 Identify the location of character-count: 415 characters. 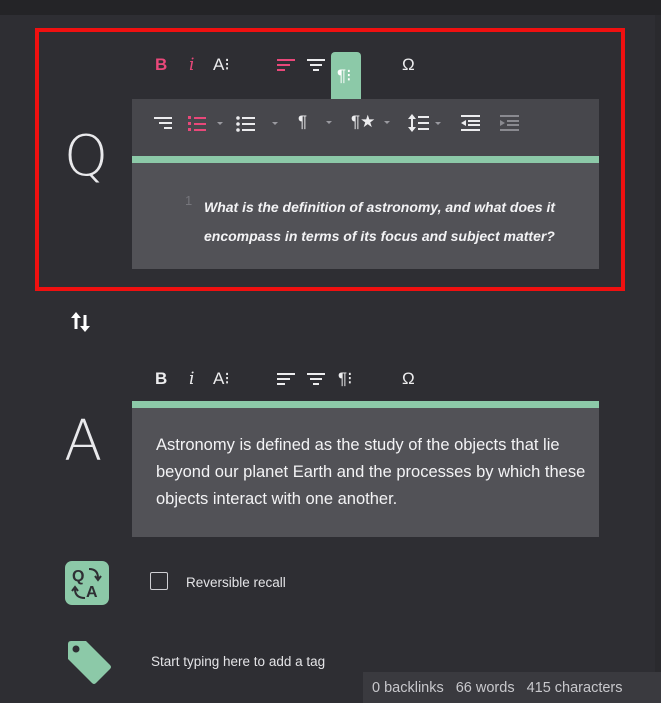
(574, 687).